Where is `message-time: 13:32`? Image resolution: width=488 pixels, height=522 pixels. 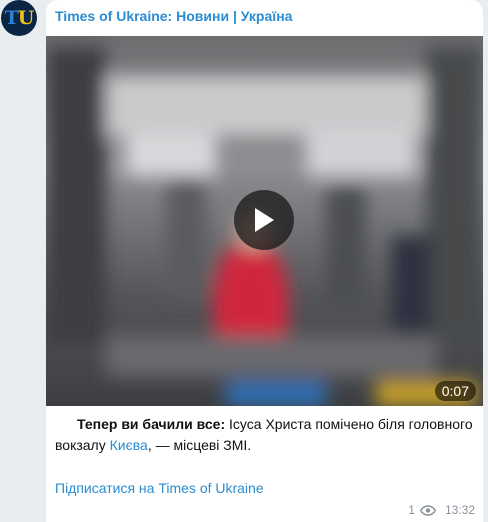 message-time: 13:32 is located at coordinates (459, 510).